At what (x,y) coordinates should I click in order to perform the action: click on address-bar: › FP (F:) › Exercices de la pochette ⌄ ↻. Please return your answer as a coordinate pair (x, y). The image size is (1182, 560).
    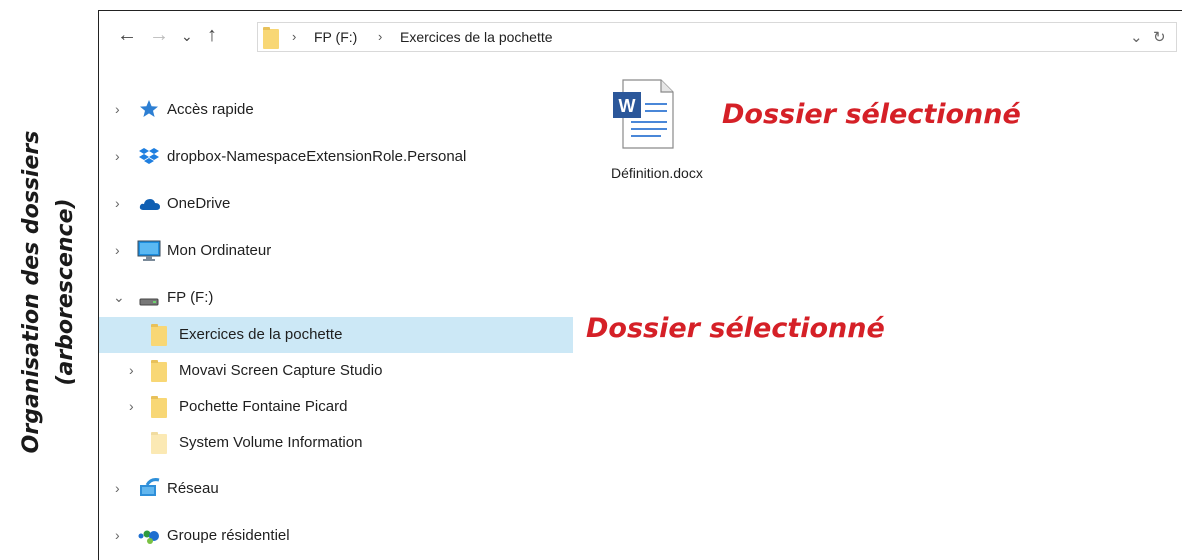
    Looking at the image, I should click on (717, 37).